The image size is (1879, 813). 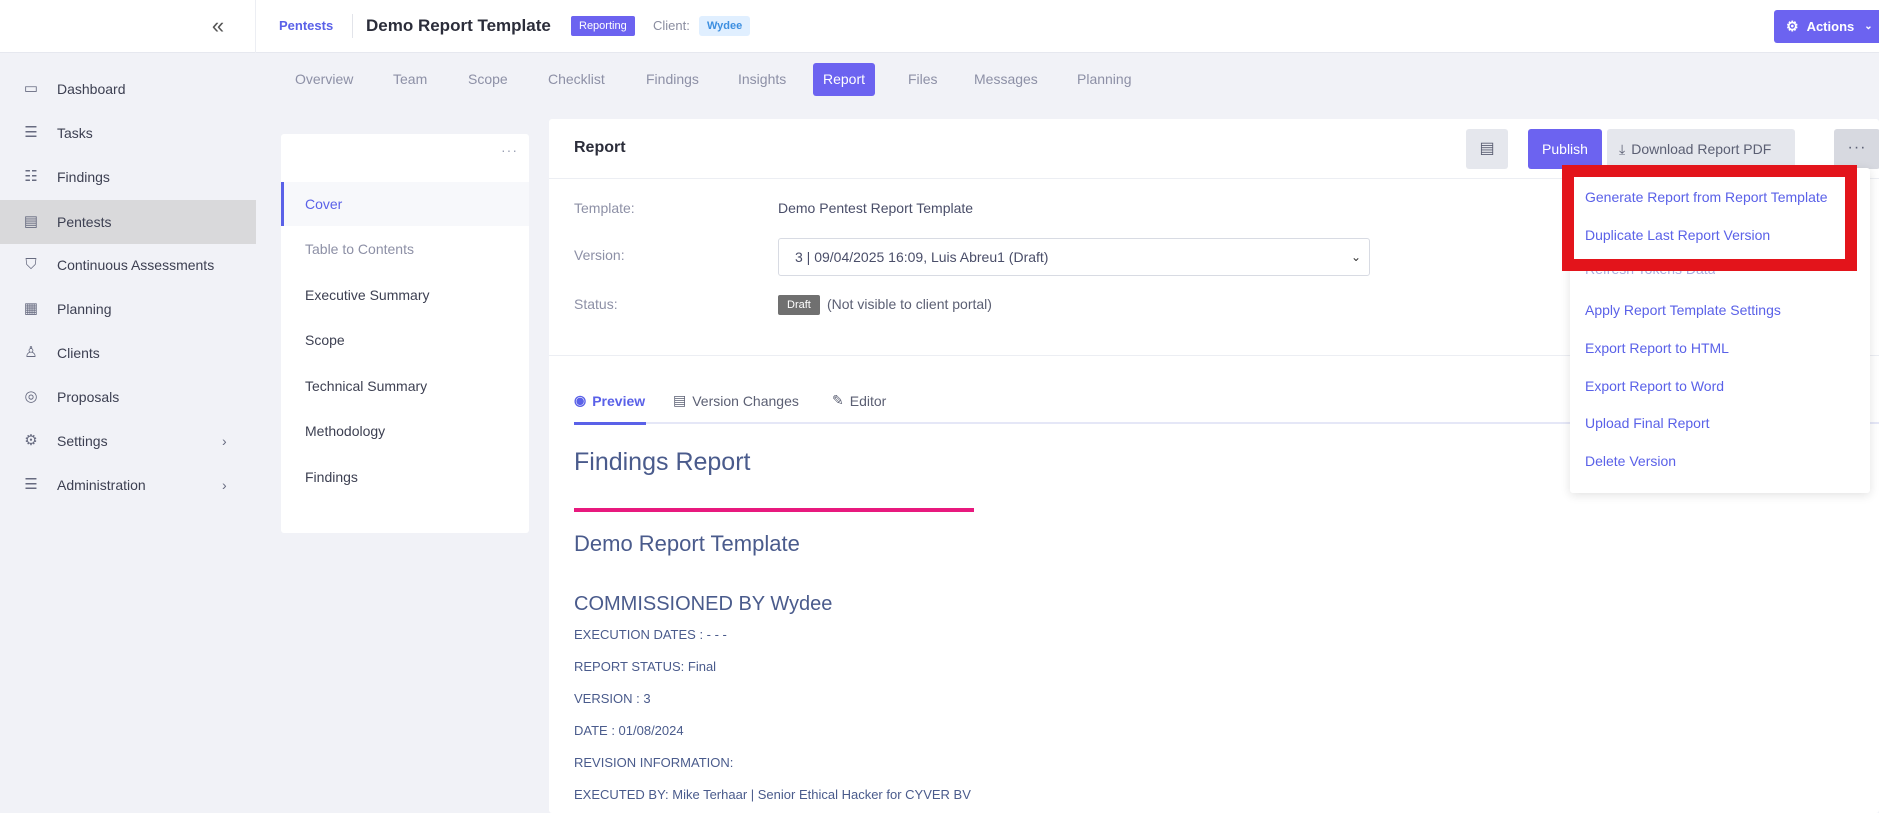 What do you see at coordinates (31, 221) in the screenshot?
I see `pentests-icon: ▤` at bounding box center [31, 221].